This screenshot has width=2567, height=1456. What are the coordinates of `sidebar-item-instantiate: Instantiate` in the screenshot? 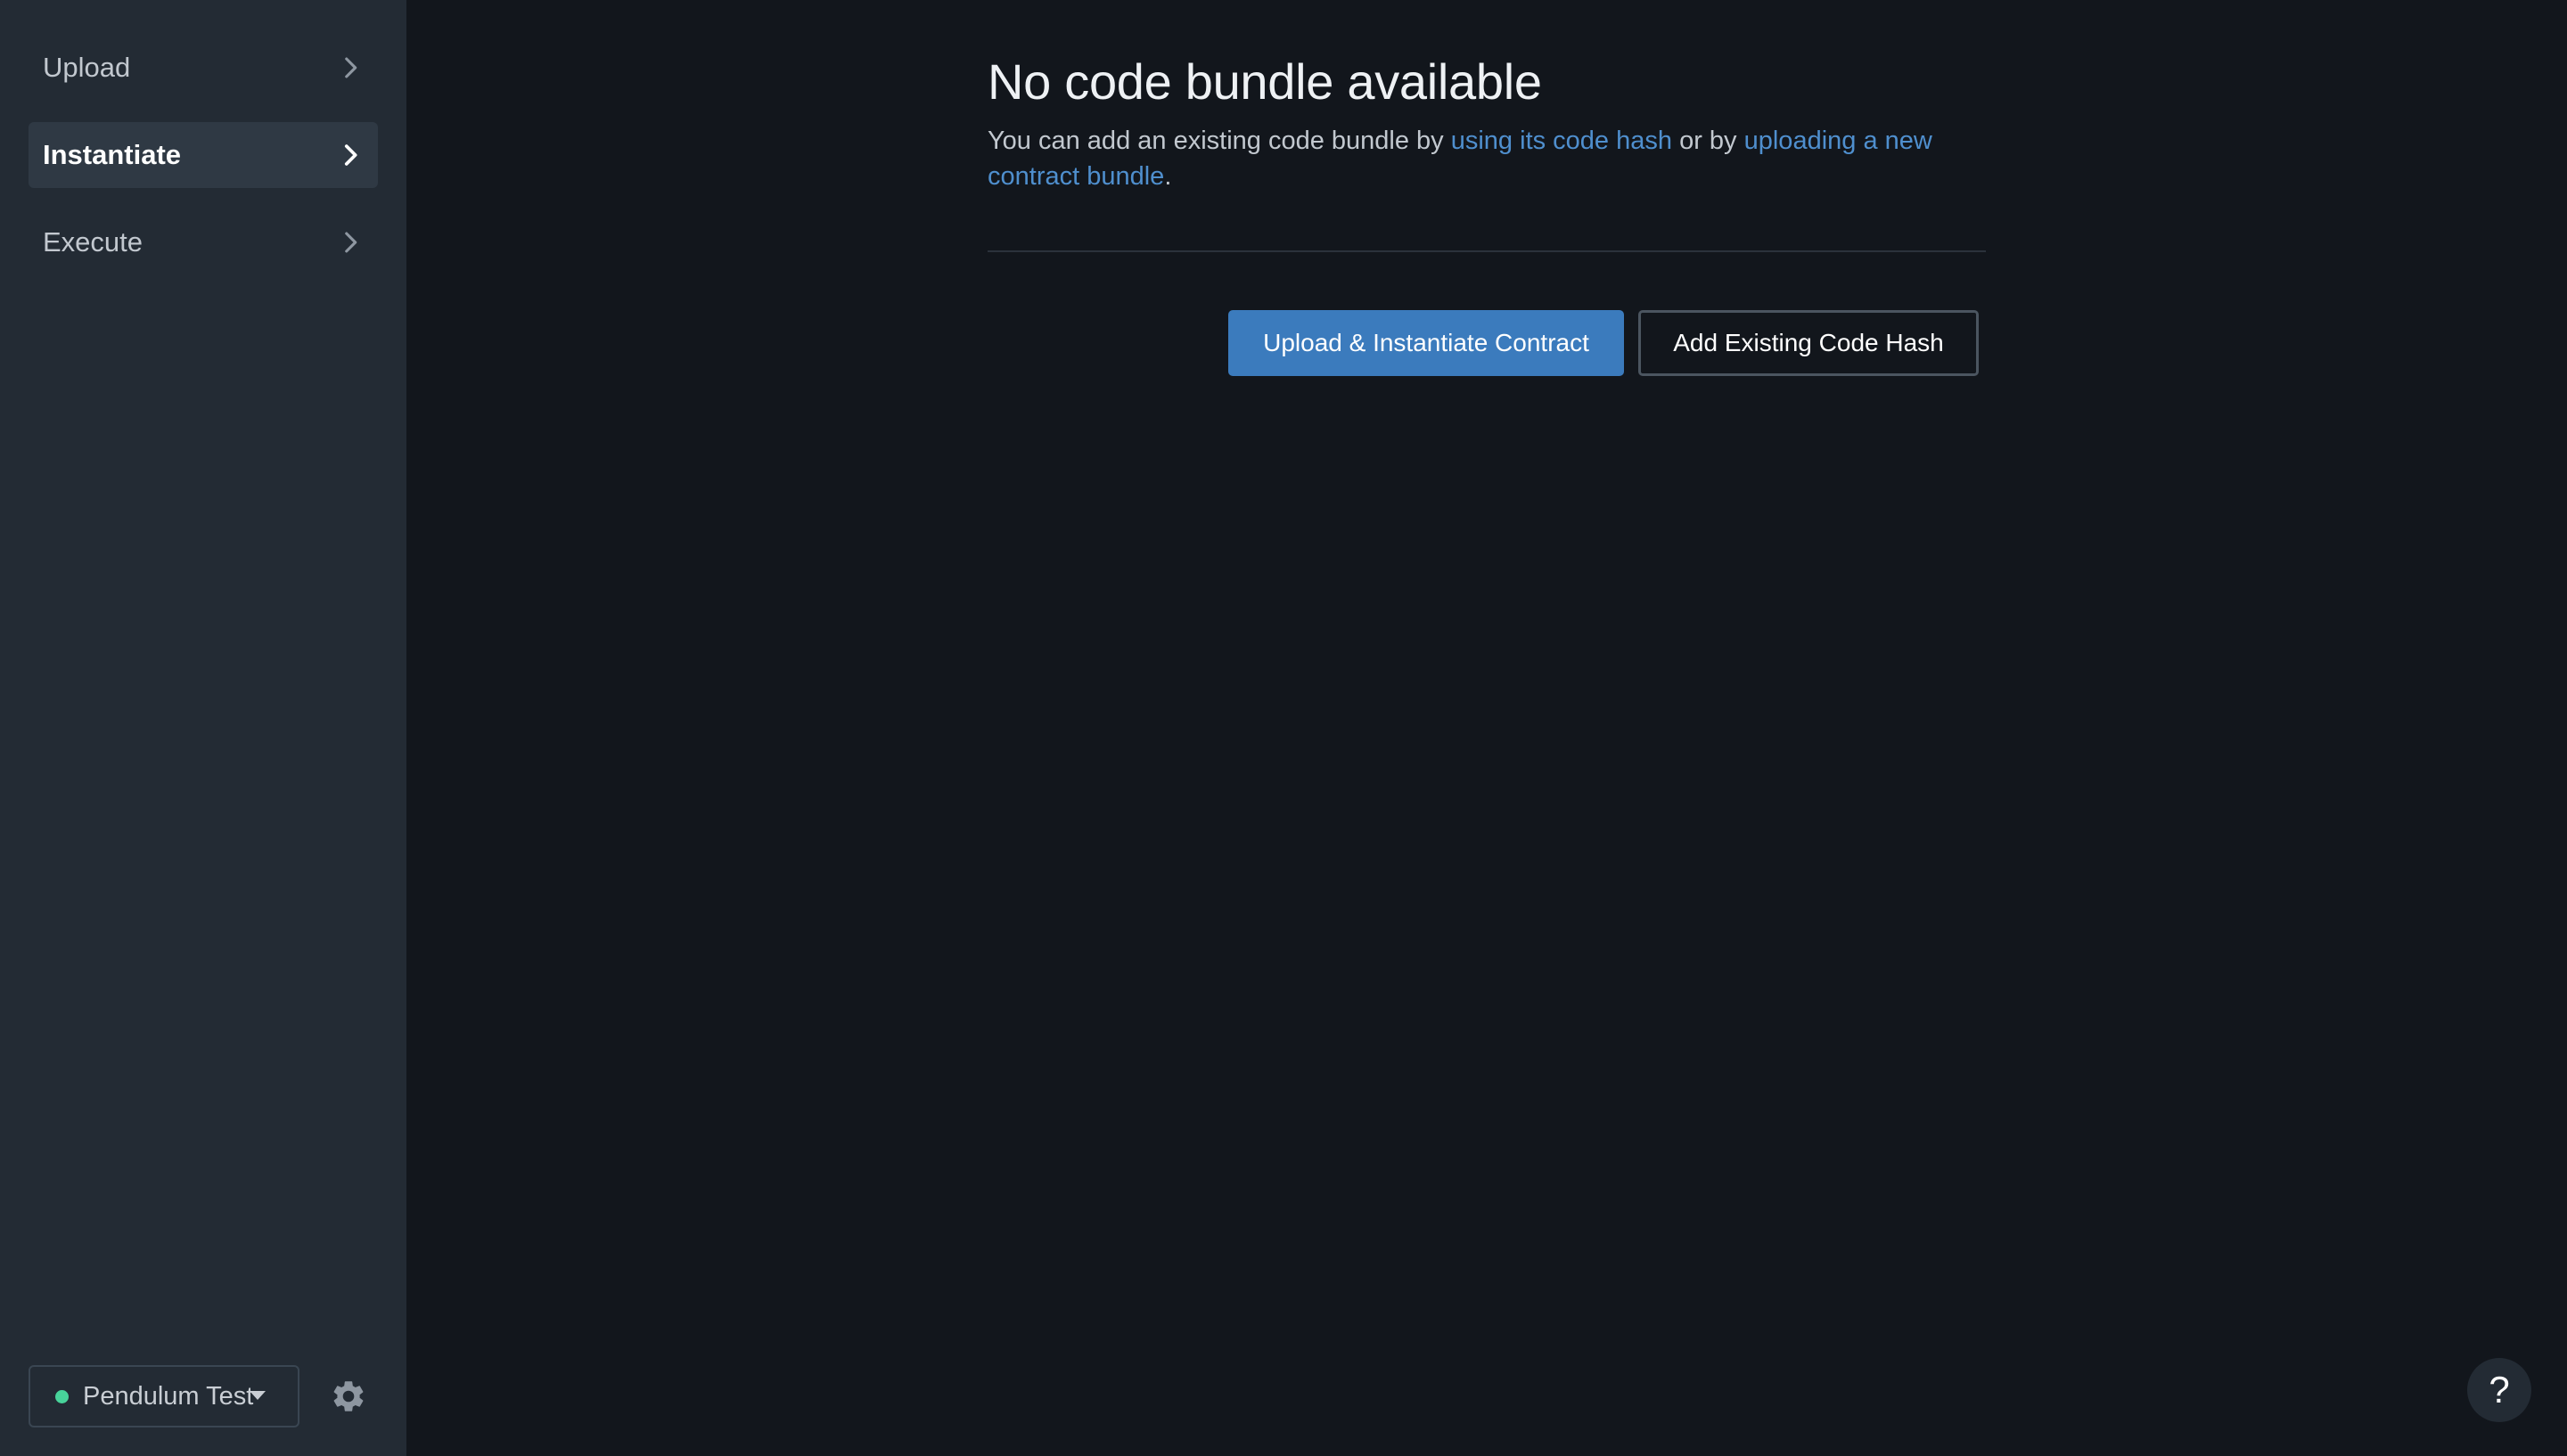 It's located at (204, 155).